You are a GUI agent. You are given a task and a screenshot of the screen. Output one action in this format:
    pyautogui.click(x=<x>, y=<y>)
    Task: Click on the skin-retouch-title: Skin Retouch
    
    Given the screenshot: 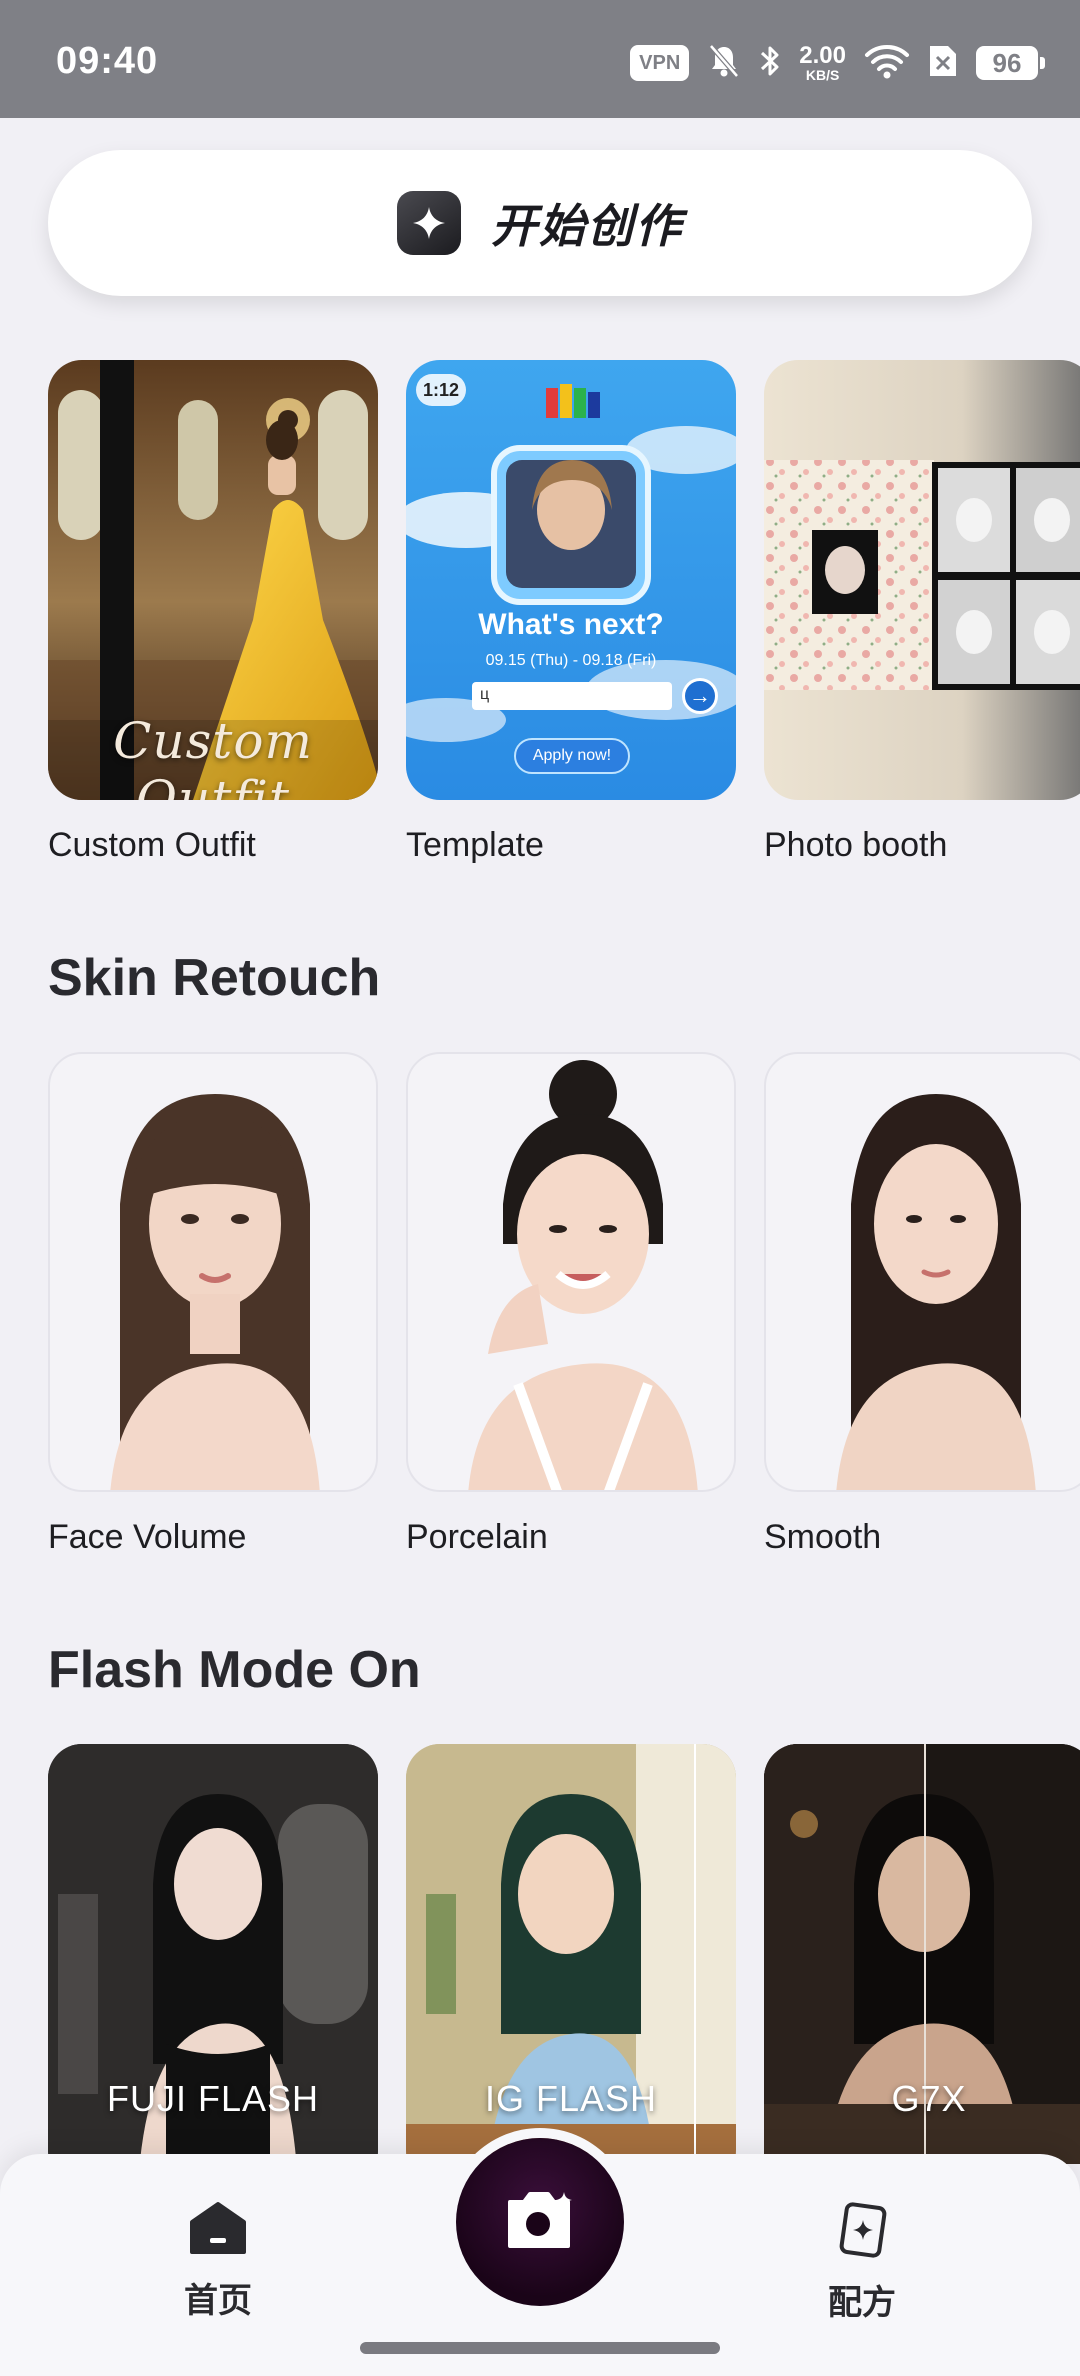 What is the action you would take?
    pyautogui.click(x=214, y=978)
    